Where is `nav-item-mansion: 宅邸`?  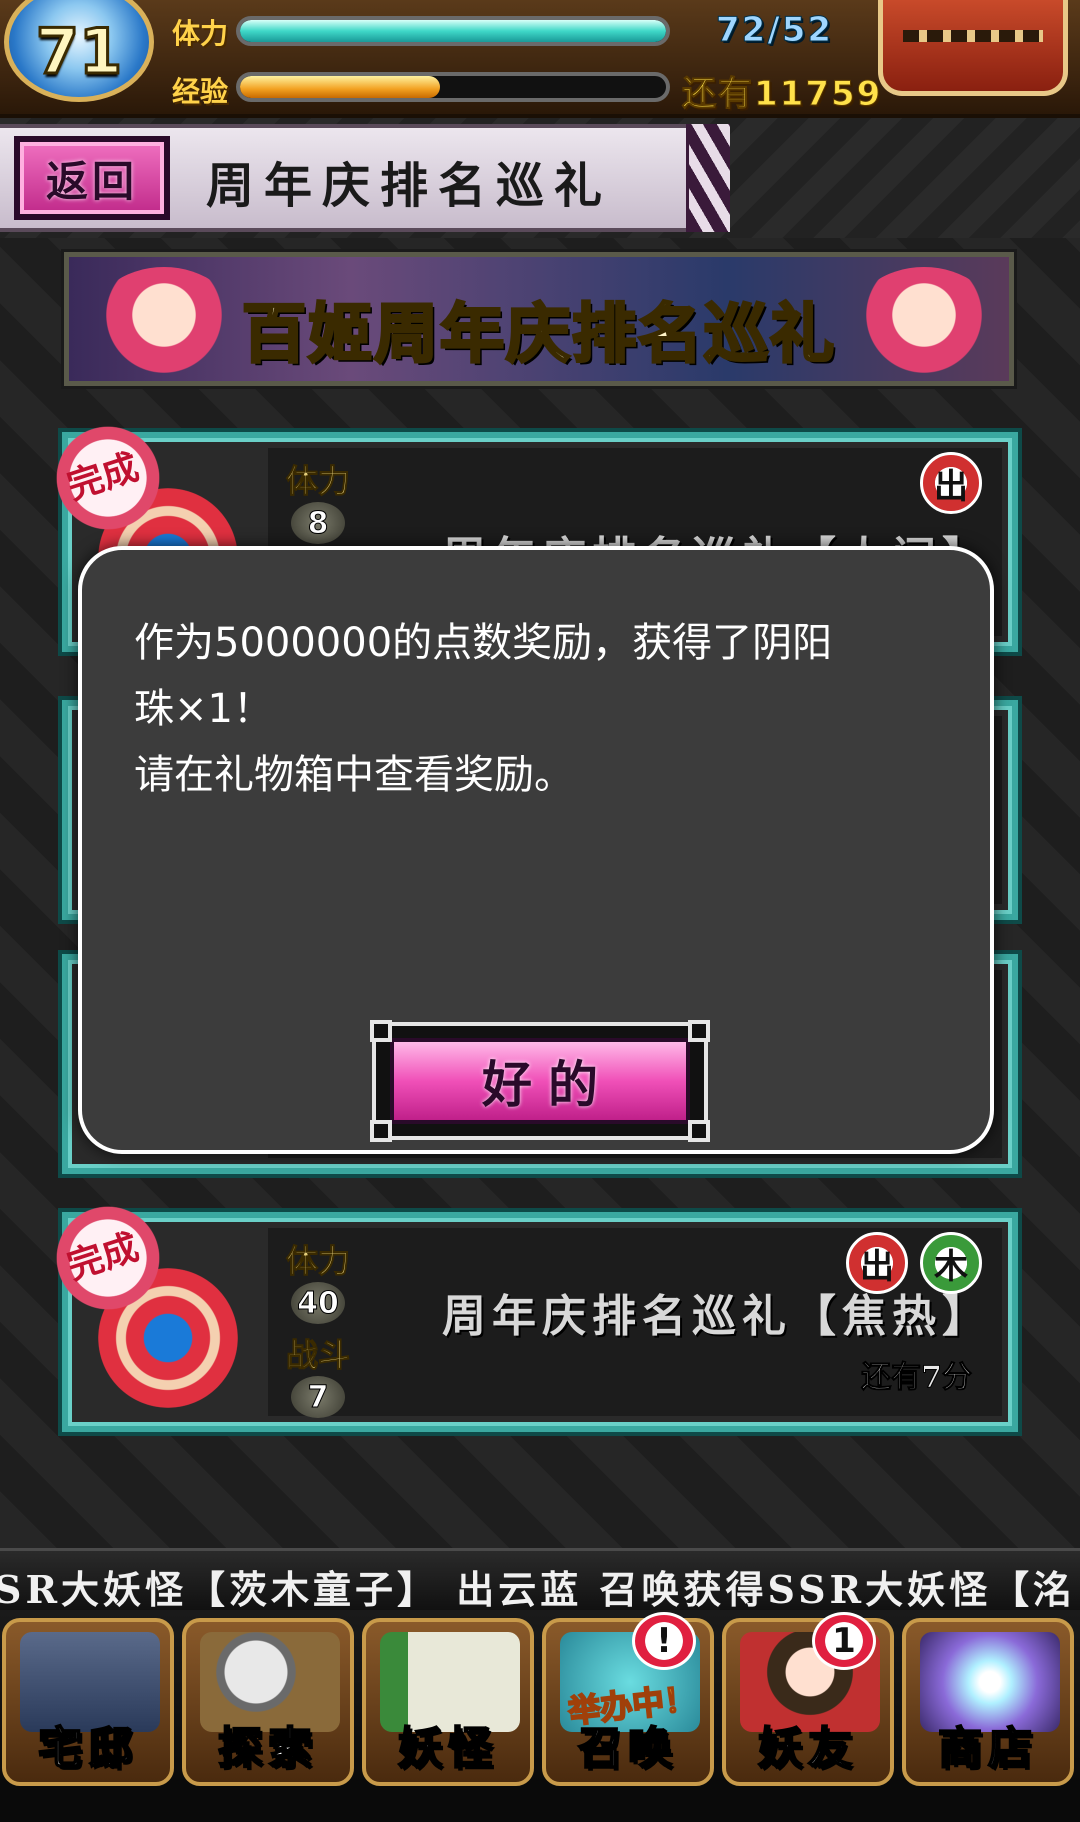 nav-item-mansion: 宅邸 is located at coordinates (88, 1702).